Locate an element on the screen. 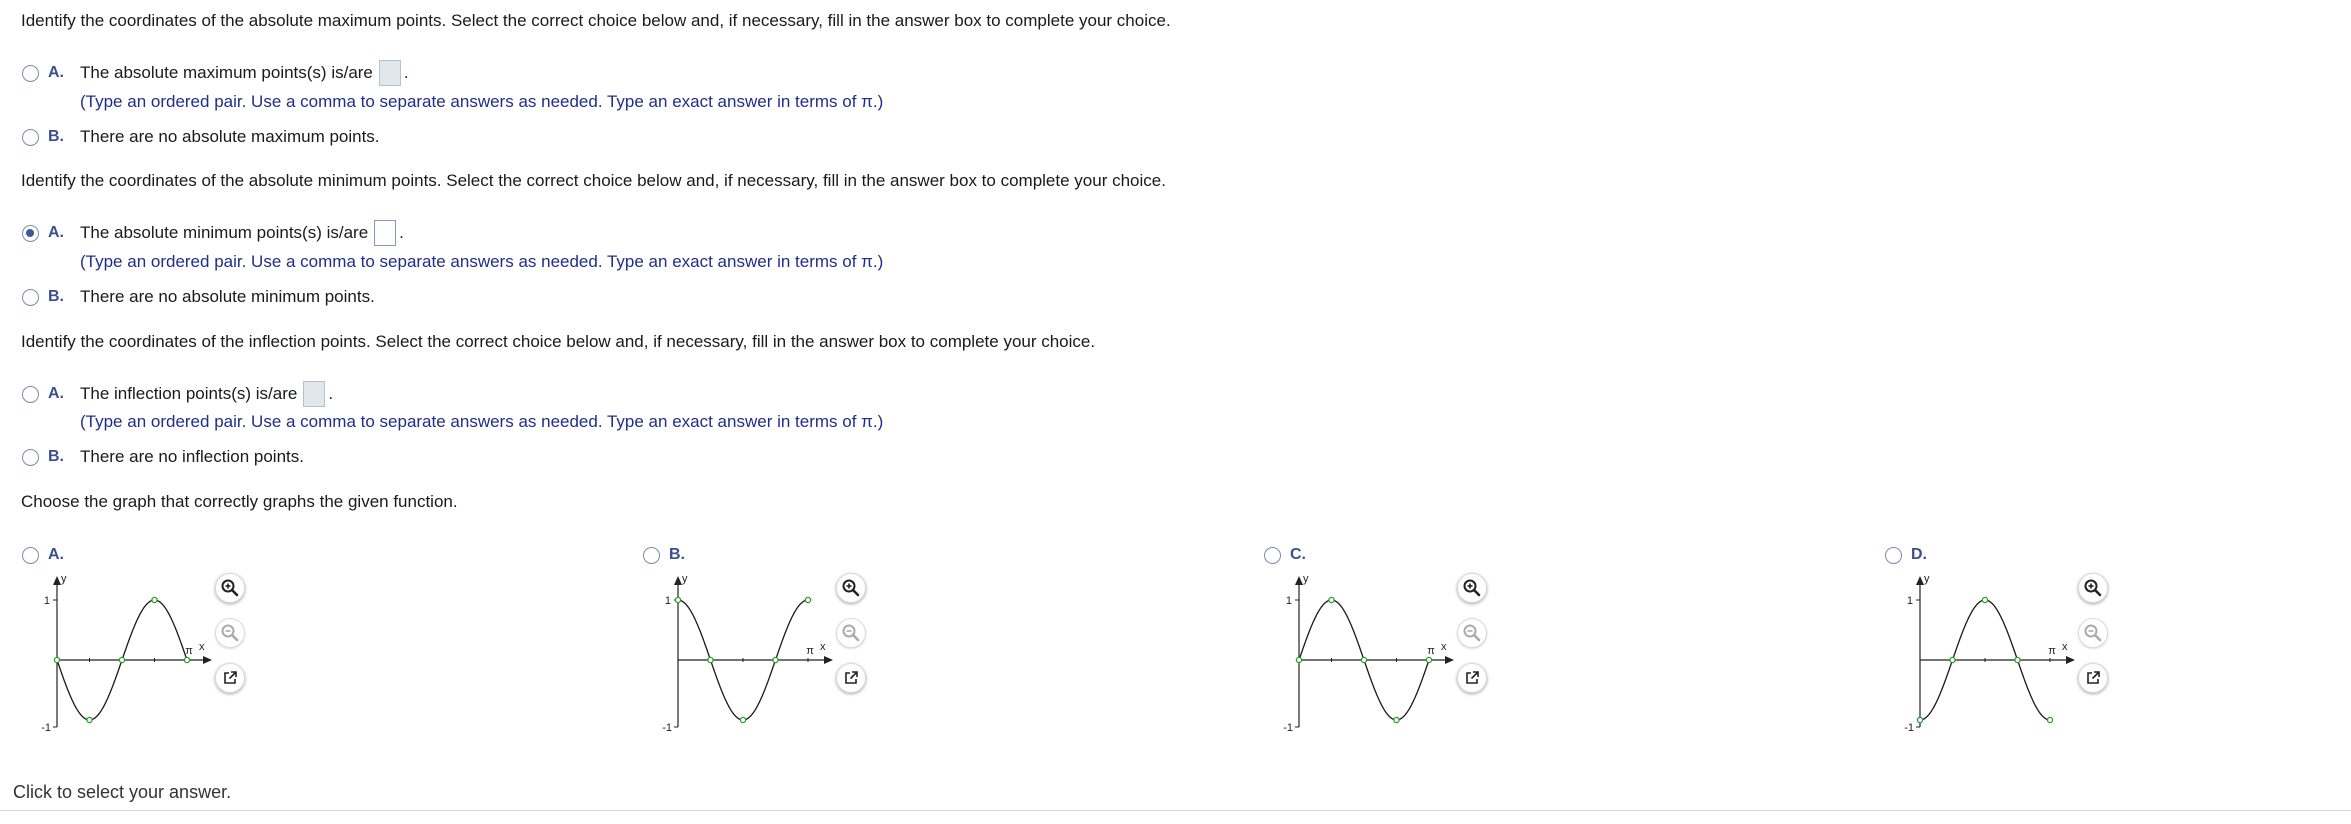 The image size is (2351, 824). graph-d-zoom-out-button is located at coordinates (2093, 633).